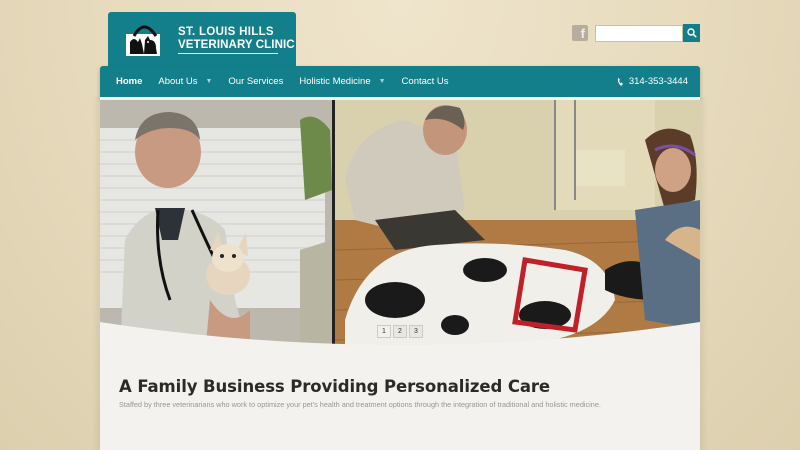  I want to click on search-button, so click(691, 33).